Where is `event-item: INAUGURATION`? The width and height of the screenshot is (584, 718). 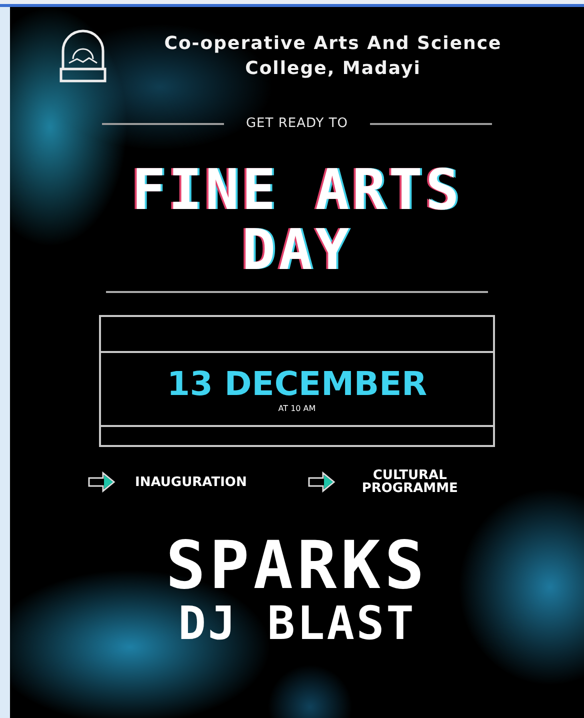
event-item: INAUGURATION is located at coordinates (191, 482).